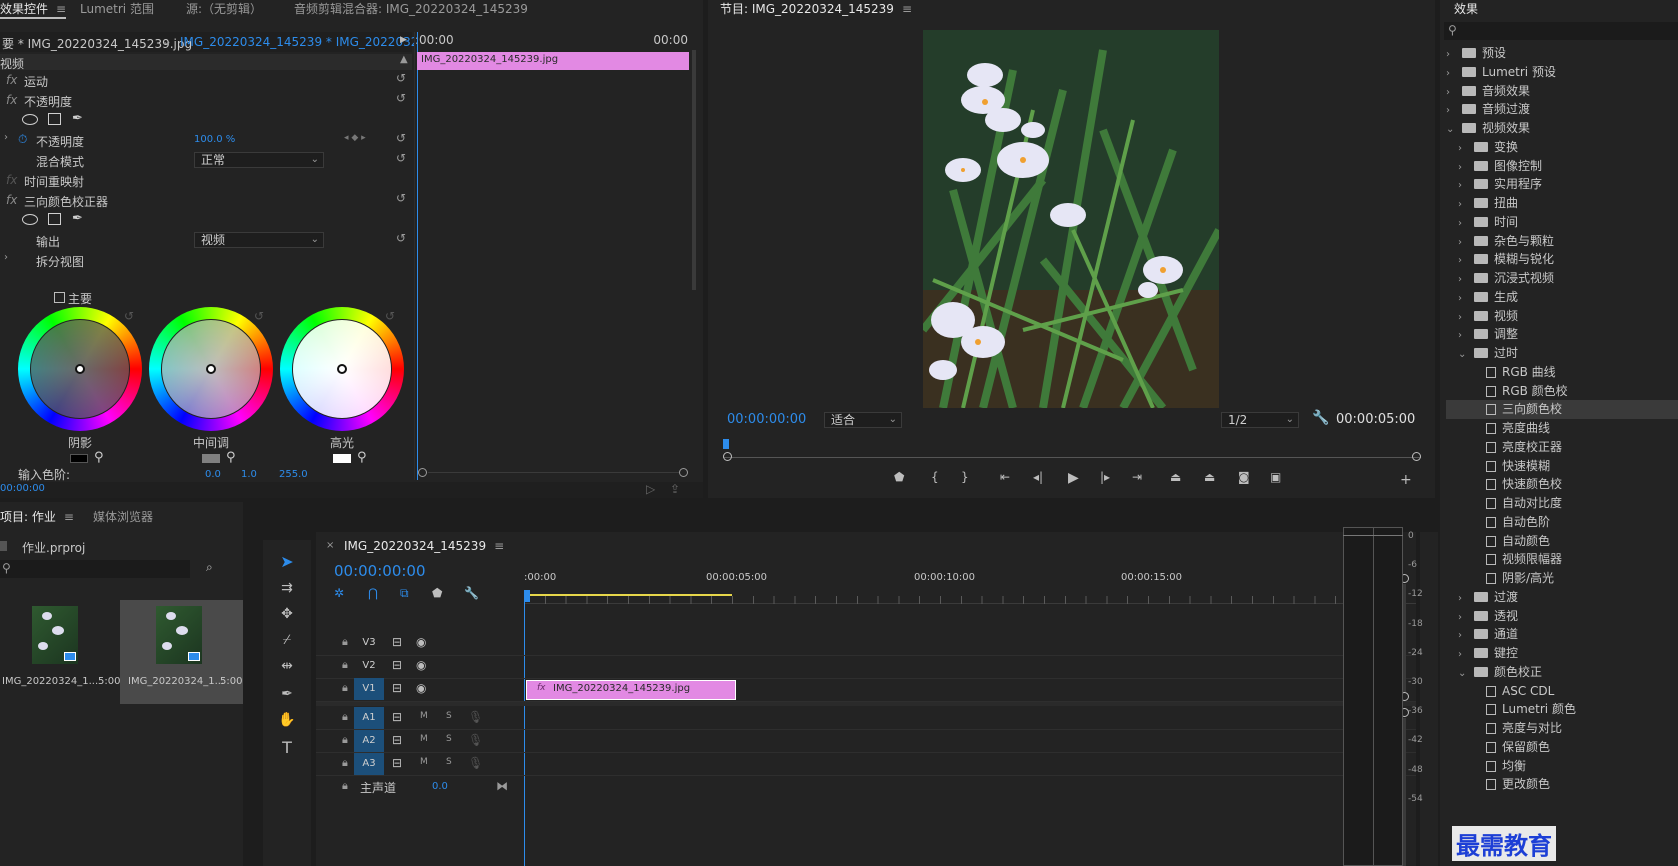 The width and height of the screenshot is (1678, 866). Describe the element at coordinates (766, 419) in the screenshot. I see `program-timecode: 00:00:00:00` at that location.